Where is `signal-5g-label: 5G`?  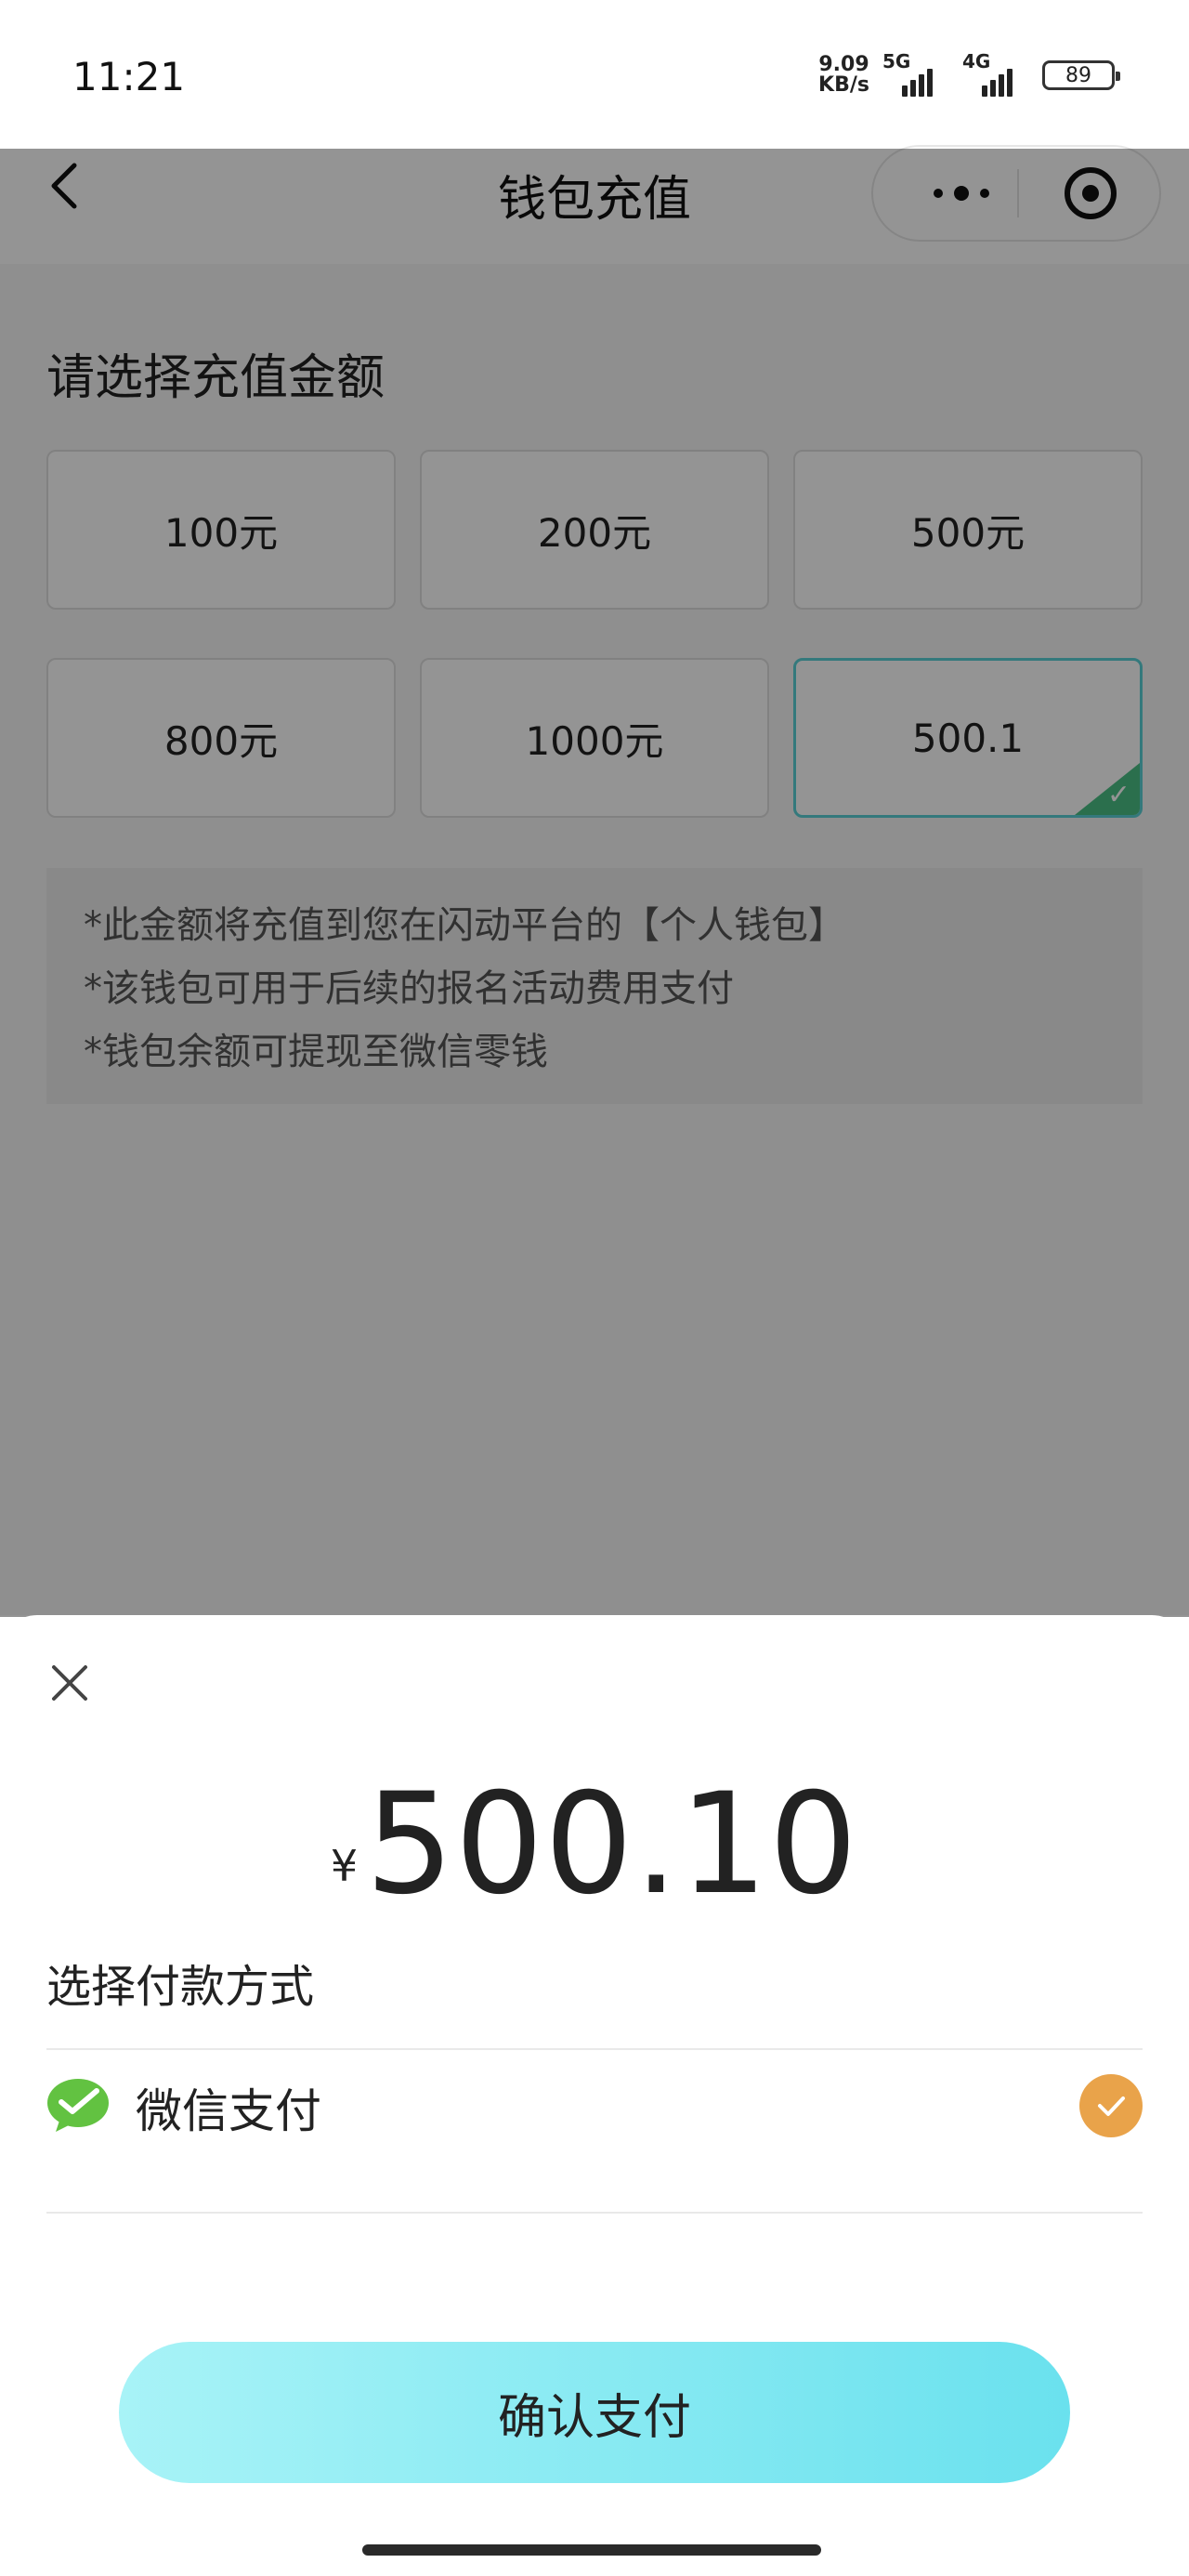
signal-5g-label: 5G is located at coordinates (897, 61).